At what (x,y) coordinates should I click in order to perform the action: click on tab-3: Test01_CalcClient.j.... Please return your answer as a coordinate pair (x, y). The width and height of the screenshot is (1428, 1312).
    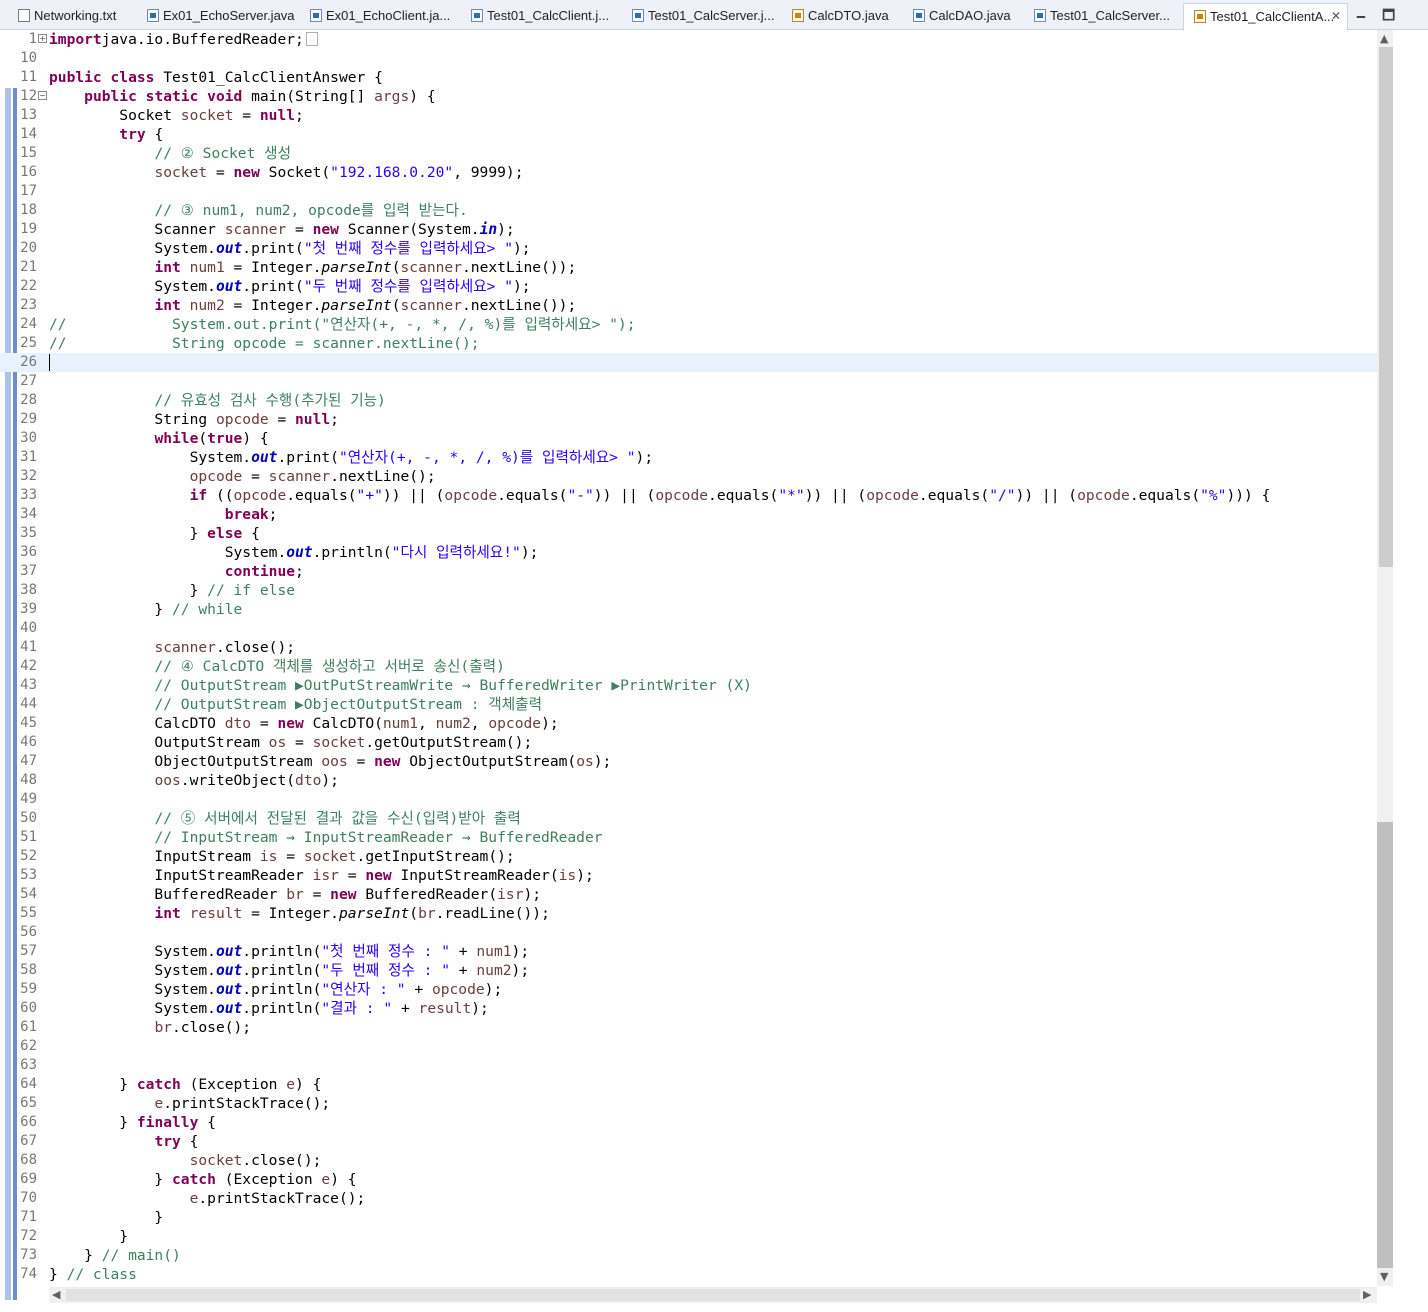
    Looking at the image, I should click on (541, 15).